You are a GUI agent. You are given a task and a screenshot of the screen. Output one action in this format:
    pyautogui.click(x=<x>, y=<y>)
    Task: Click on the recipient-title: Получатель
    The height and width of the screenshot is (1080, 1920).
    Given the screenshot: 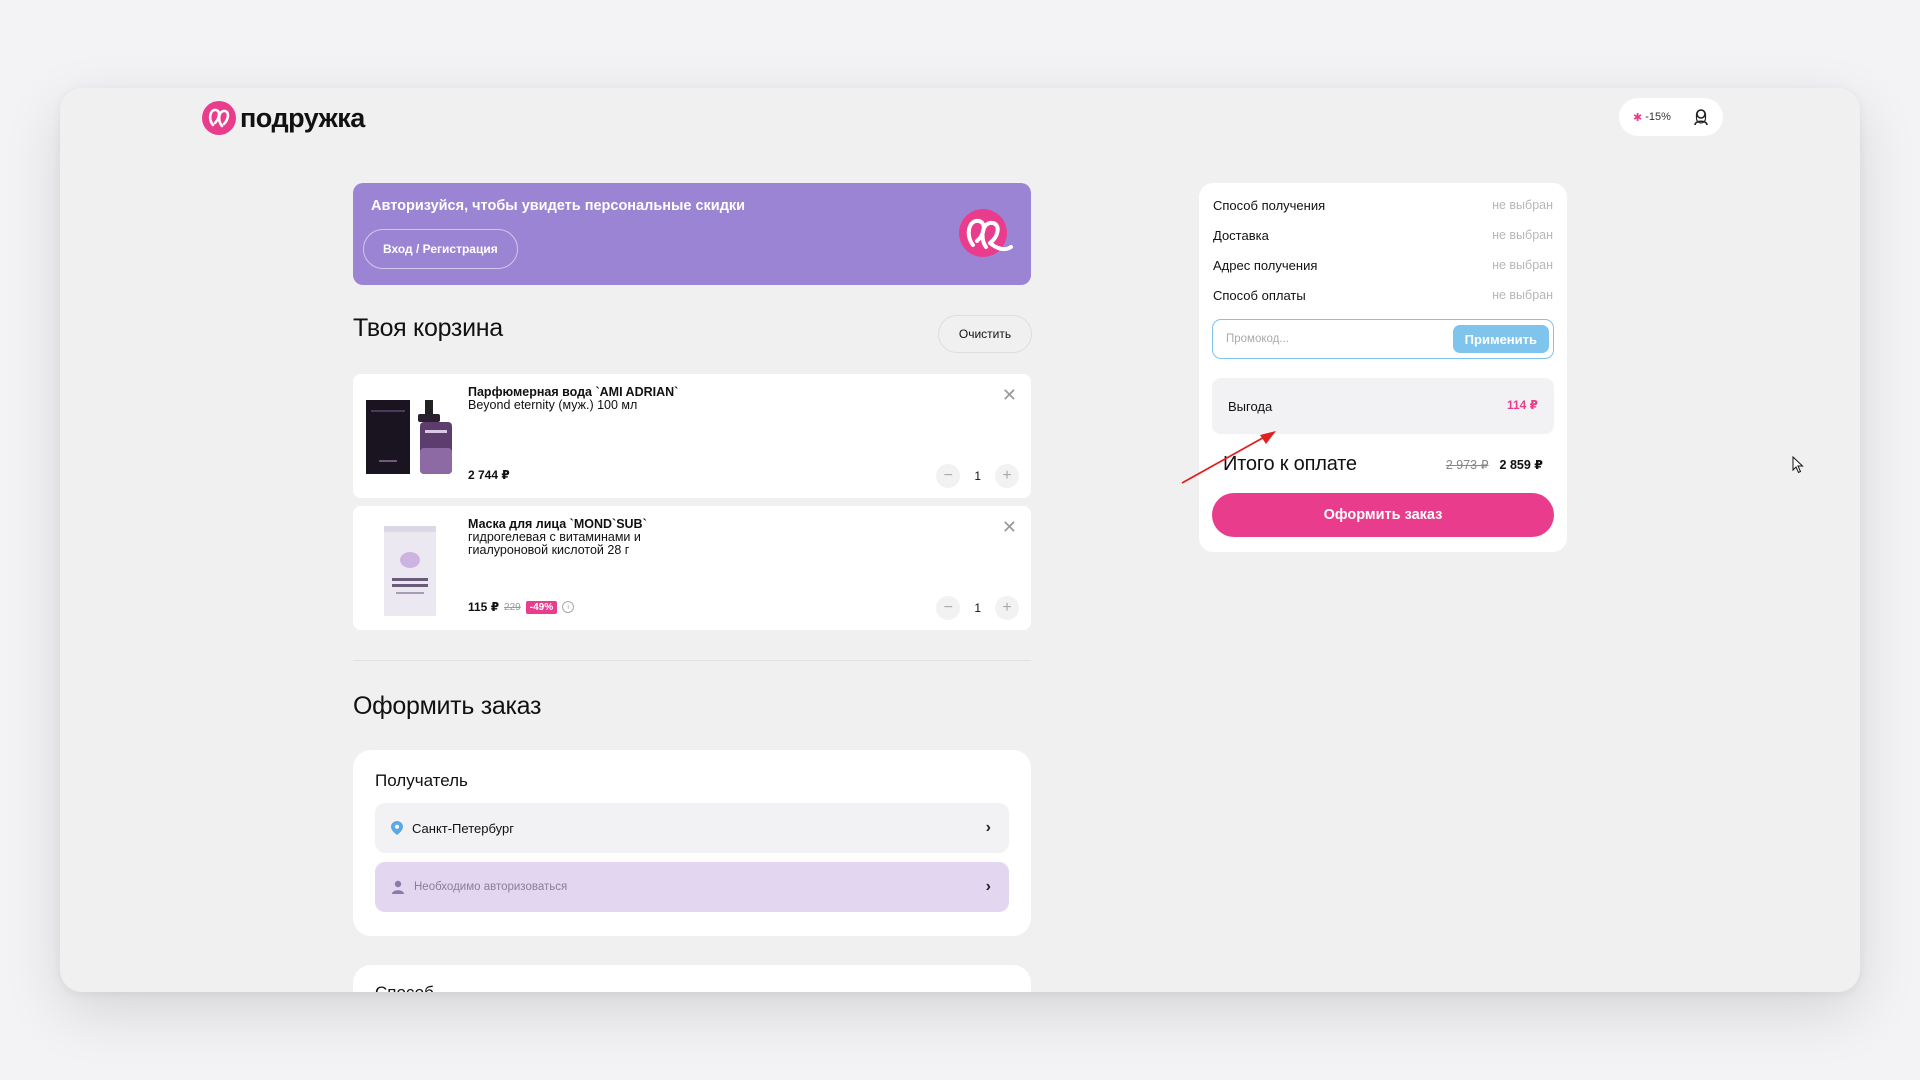 What is the action you would take?
    pyautogui.click(x=421, y=780)
    